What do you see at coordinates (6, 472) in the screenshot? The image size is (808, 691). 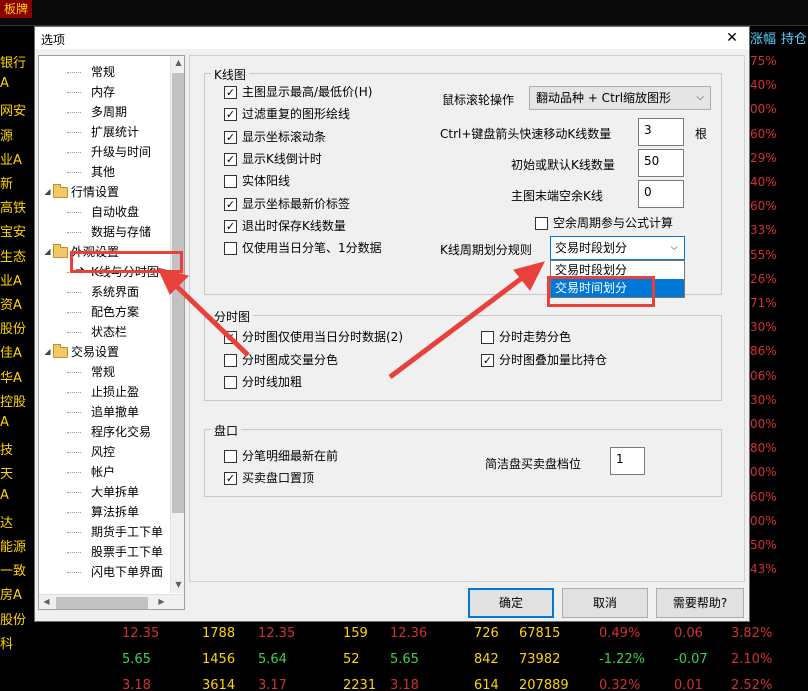 I see `stock-name: 天` at bounding box center [6, 472].